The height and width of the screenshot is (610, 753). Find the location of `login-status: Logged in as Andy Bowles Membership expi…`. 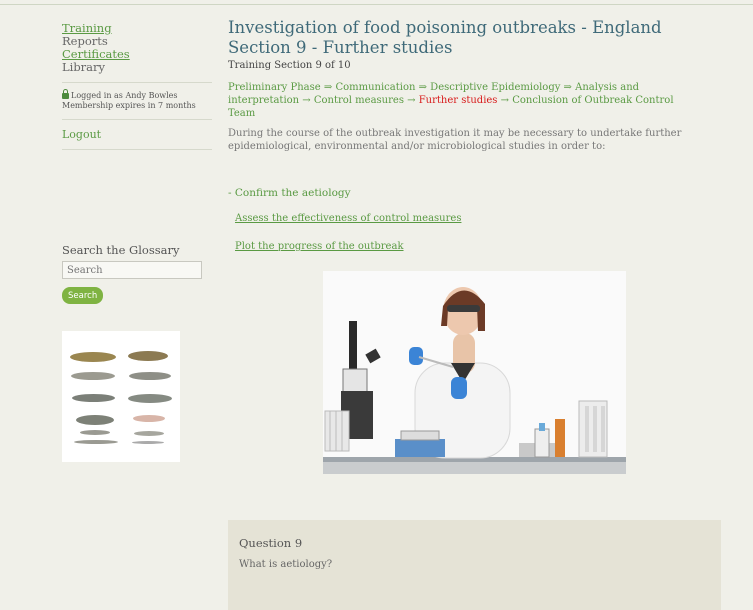

login-status: Logged in as Andy Bowles Membership expi… is located at coordinates (137, 100).